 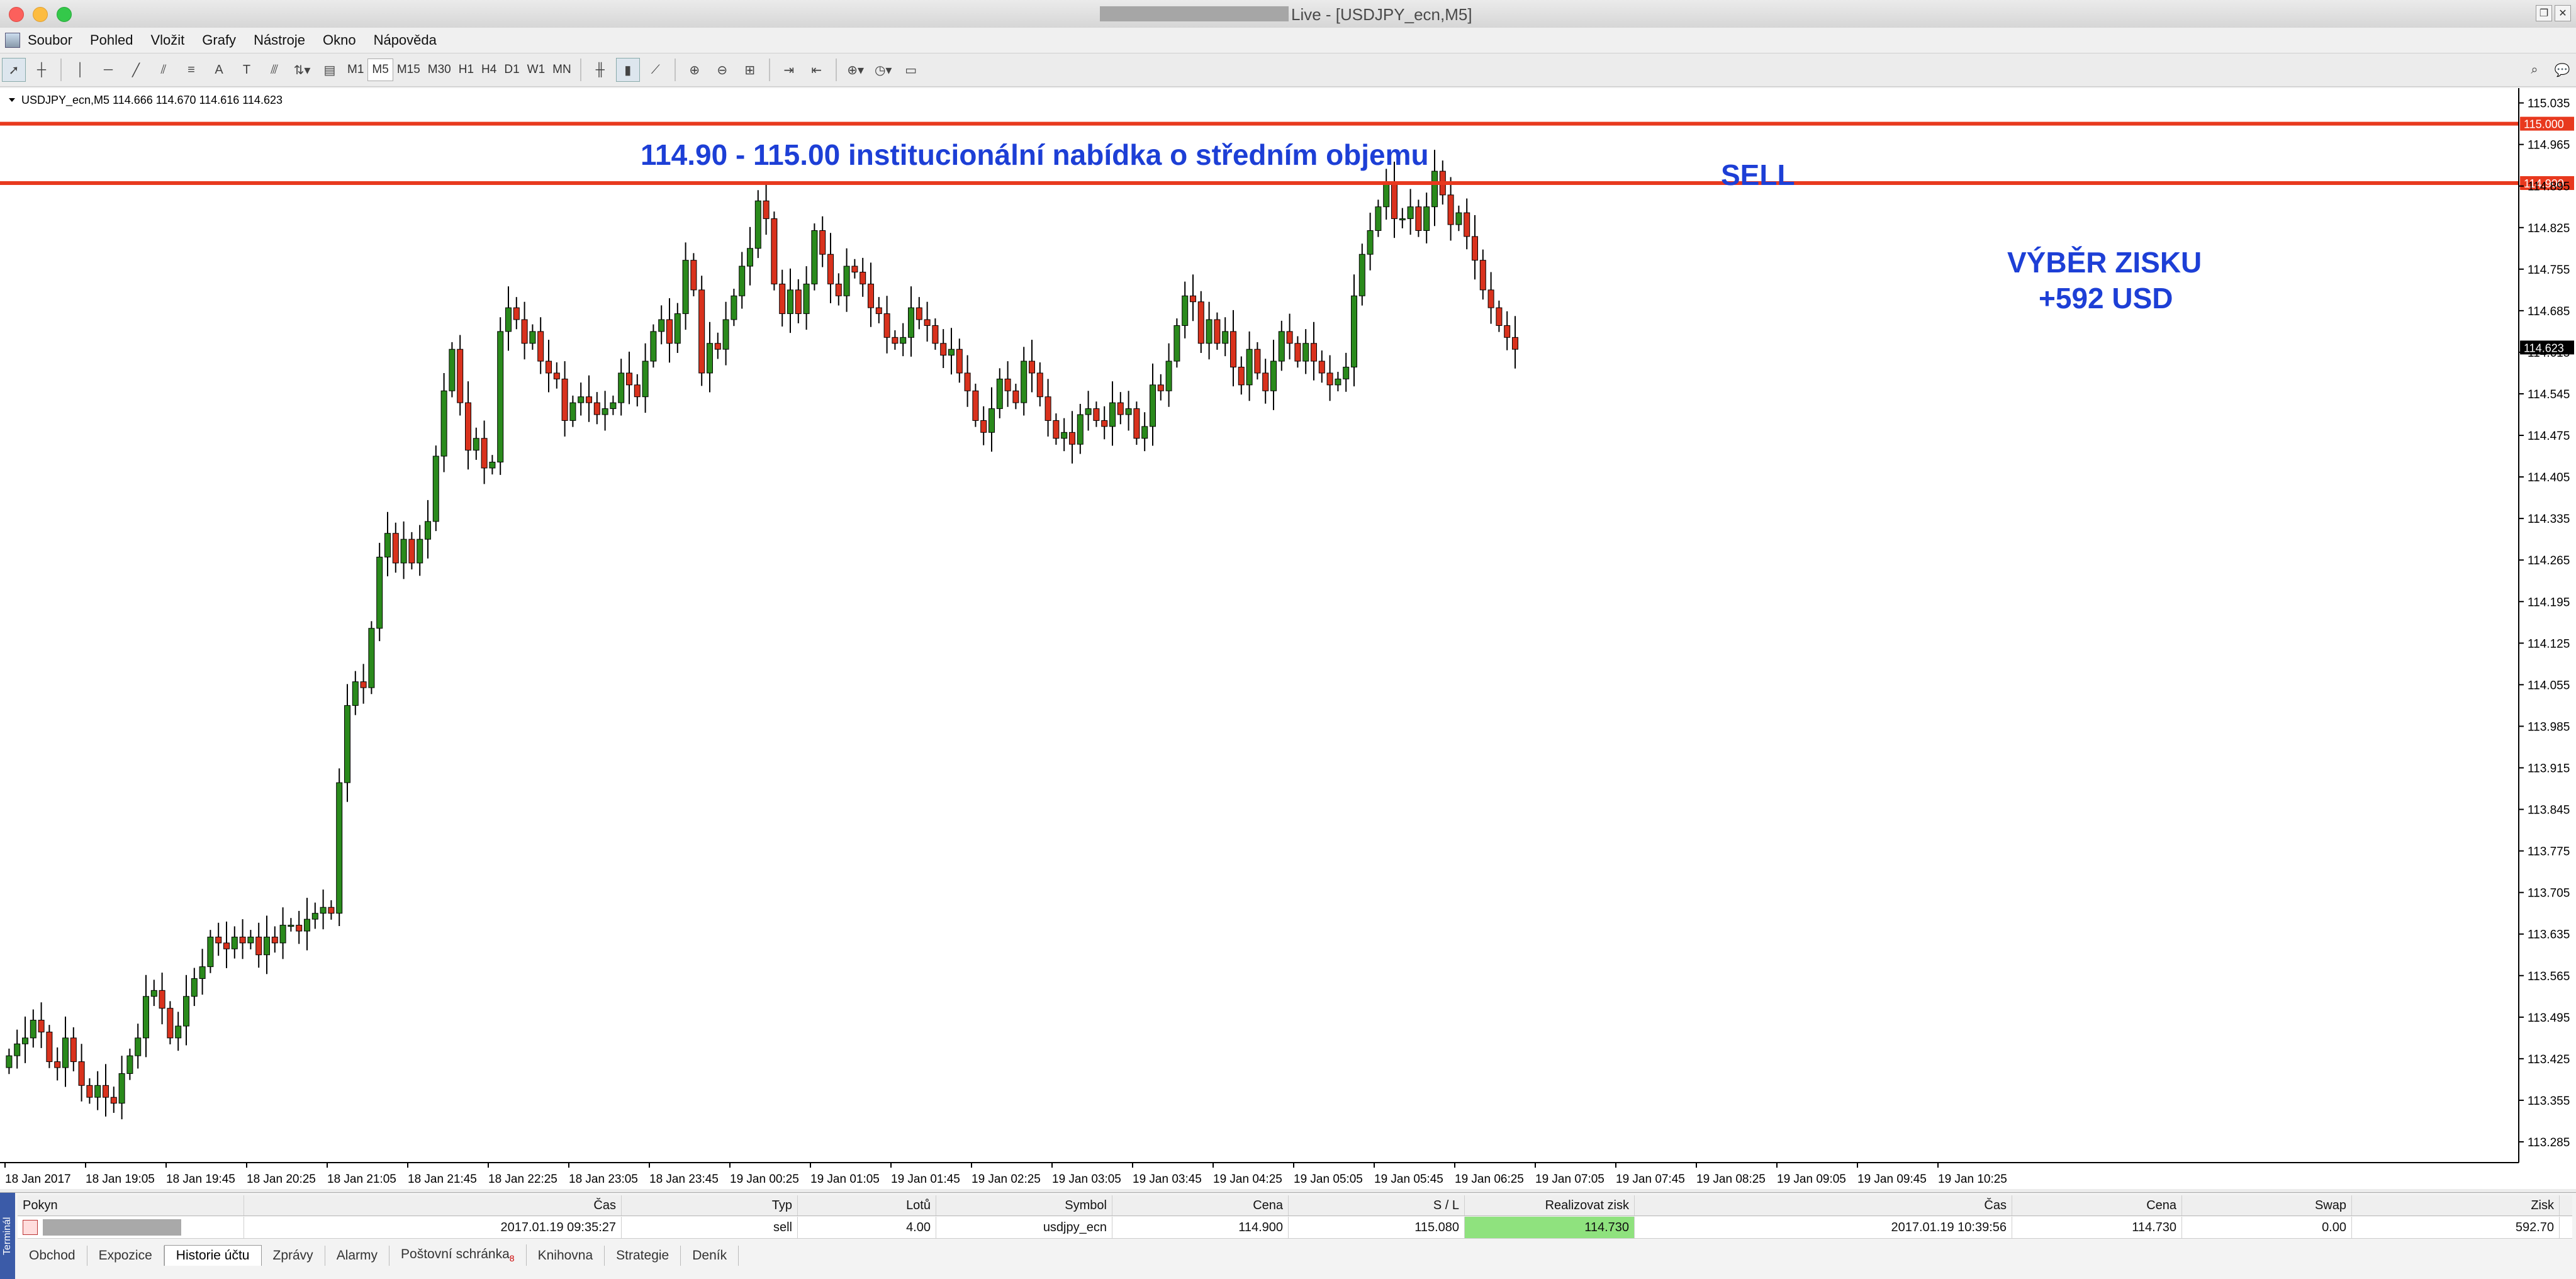 What do you see at coordinates (1086, 1179) in the screenshot?
I see `x-tick-label: 19 Jan 03:05` at bounding box center [1086, 1179].